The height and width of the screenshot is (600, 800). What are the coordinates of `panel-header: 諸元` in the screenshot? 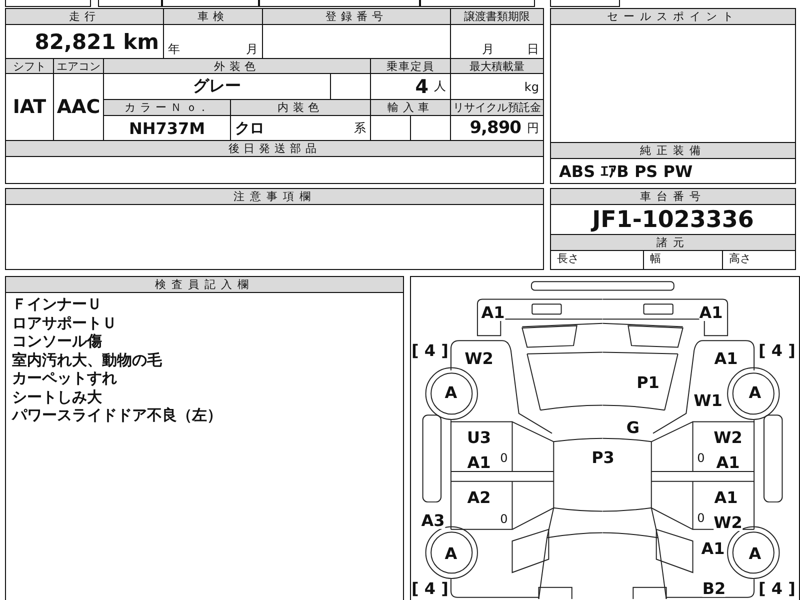 It's located at (673, 243).